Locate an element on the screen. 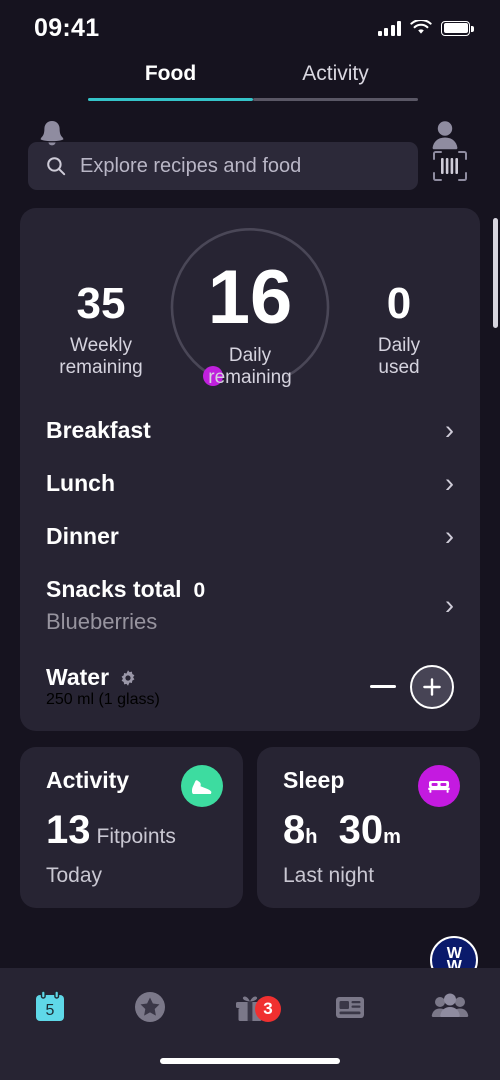  meal-title-lunch: Lunch is located at coordinates (80, 483).